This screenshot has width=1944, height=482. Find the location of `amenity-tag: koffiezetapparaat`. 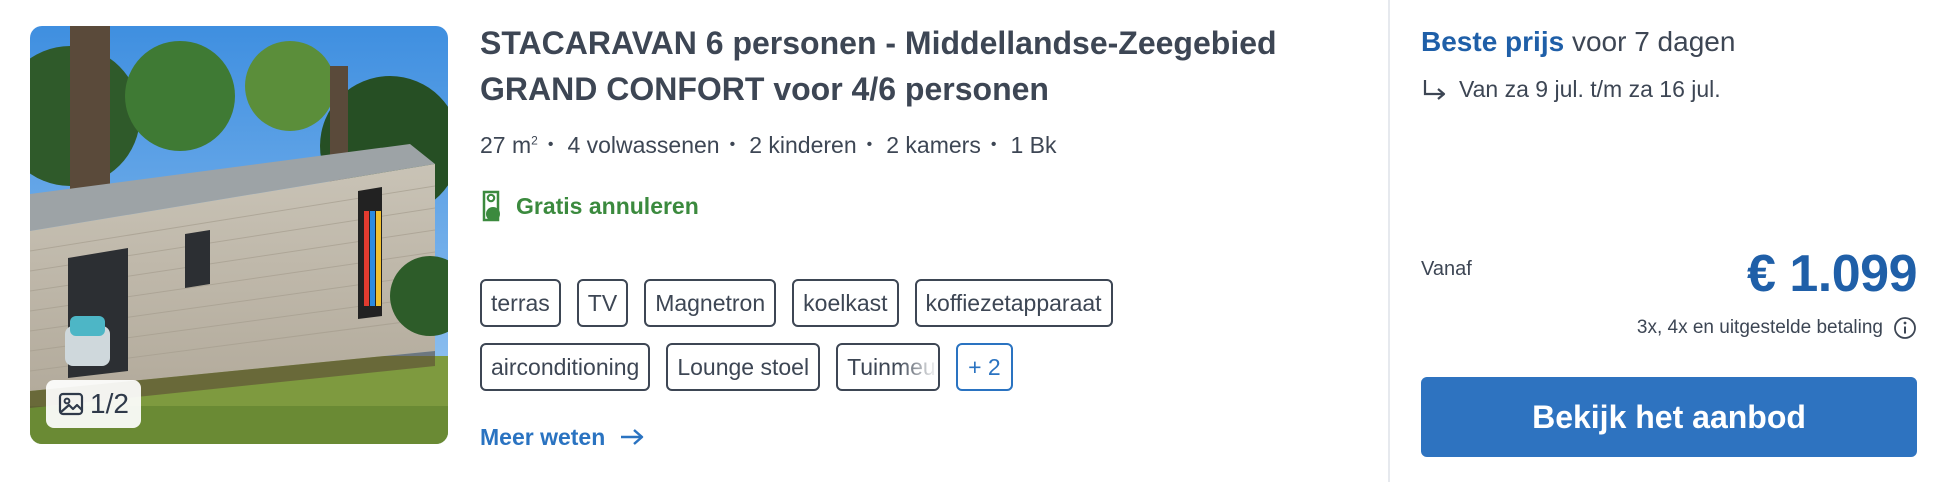

amenity-tag: koffiezetapparaat is located at coordinates (1013, 303).